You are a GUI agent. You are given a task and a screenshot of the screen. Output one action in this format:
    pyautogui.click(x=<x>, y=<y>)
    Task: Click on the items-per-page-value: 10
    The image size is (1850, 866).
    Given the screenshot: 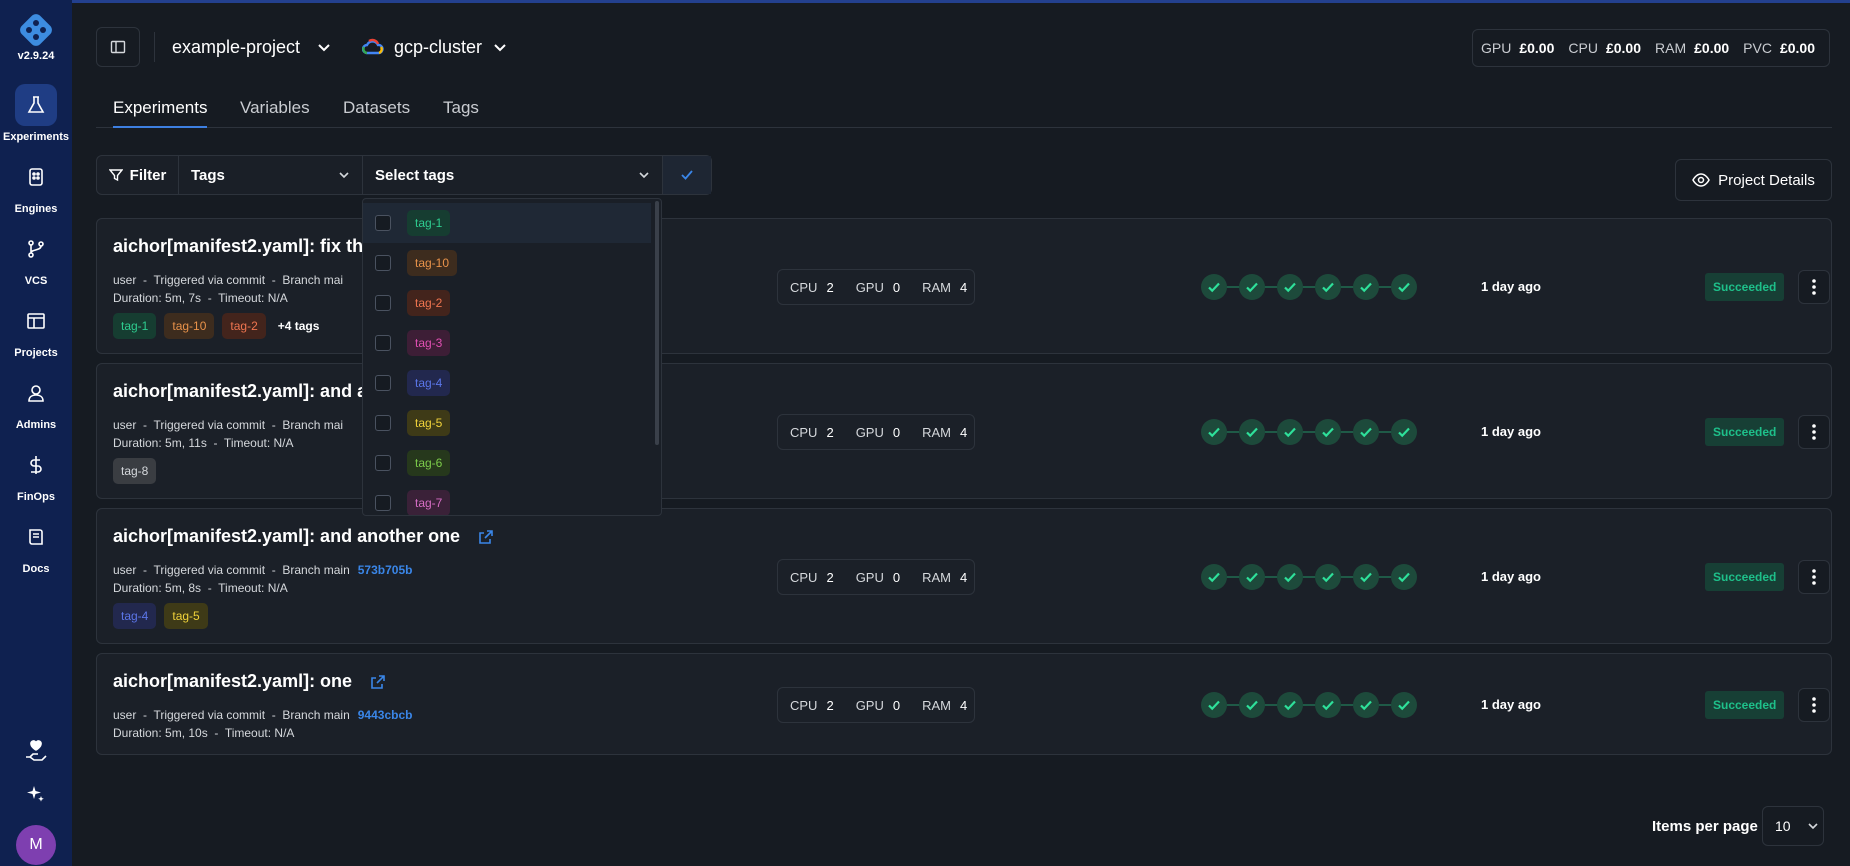 What is the action you would take?
    pyautogui.click(x=1783, y=826)
    